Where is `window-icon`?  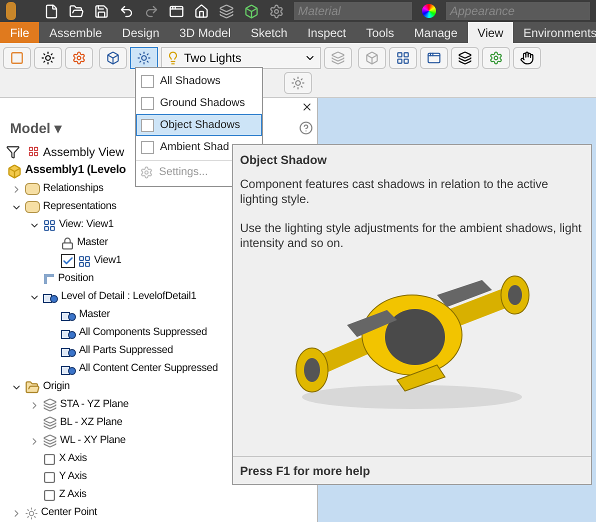 window-icon is located at coordinates (176, 11).